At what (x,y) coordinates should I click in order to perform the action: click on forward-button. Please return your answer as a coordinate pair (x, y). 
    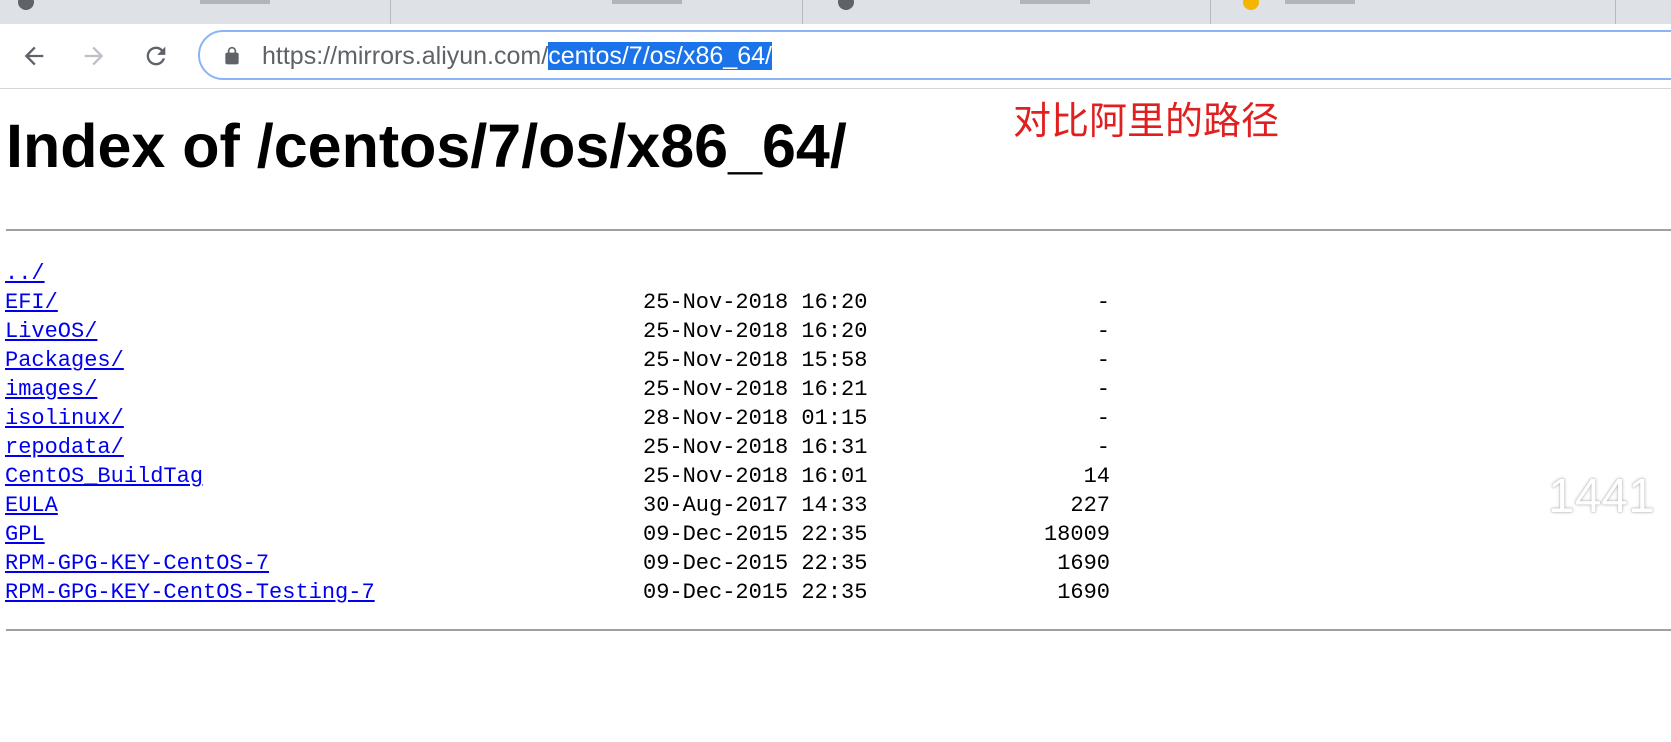
    Looking at the image, I should click on (94, 56).